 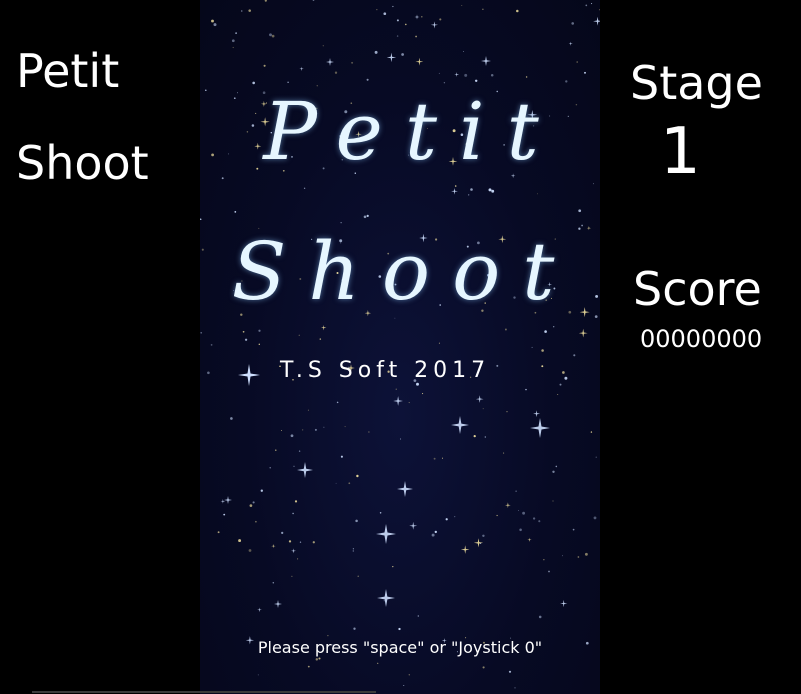 What do you see at coordinates (696, 83) in the screenshot?
I see `stage-label: Stage` at bounding box center [696, 83].